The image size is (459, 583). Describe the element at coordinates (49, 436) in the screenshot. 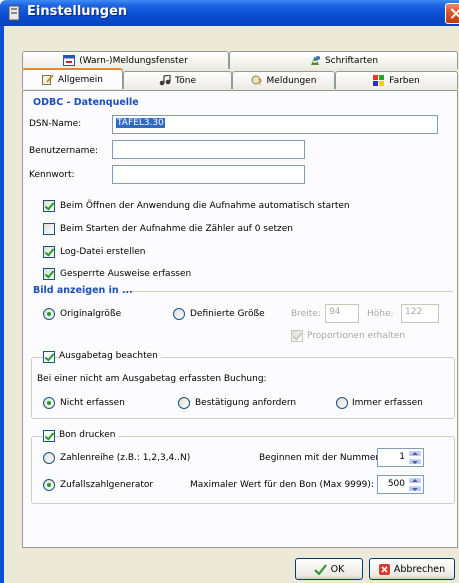

I see `print-receipt-checkbox` at that location.